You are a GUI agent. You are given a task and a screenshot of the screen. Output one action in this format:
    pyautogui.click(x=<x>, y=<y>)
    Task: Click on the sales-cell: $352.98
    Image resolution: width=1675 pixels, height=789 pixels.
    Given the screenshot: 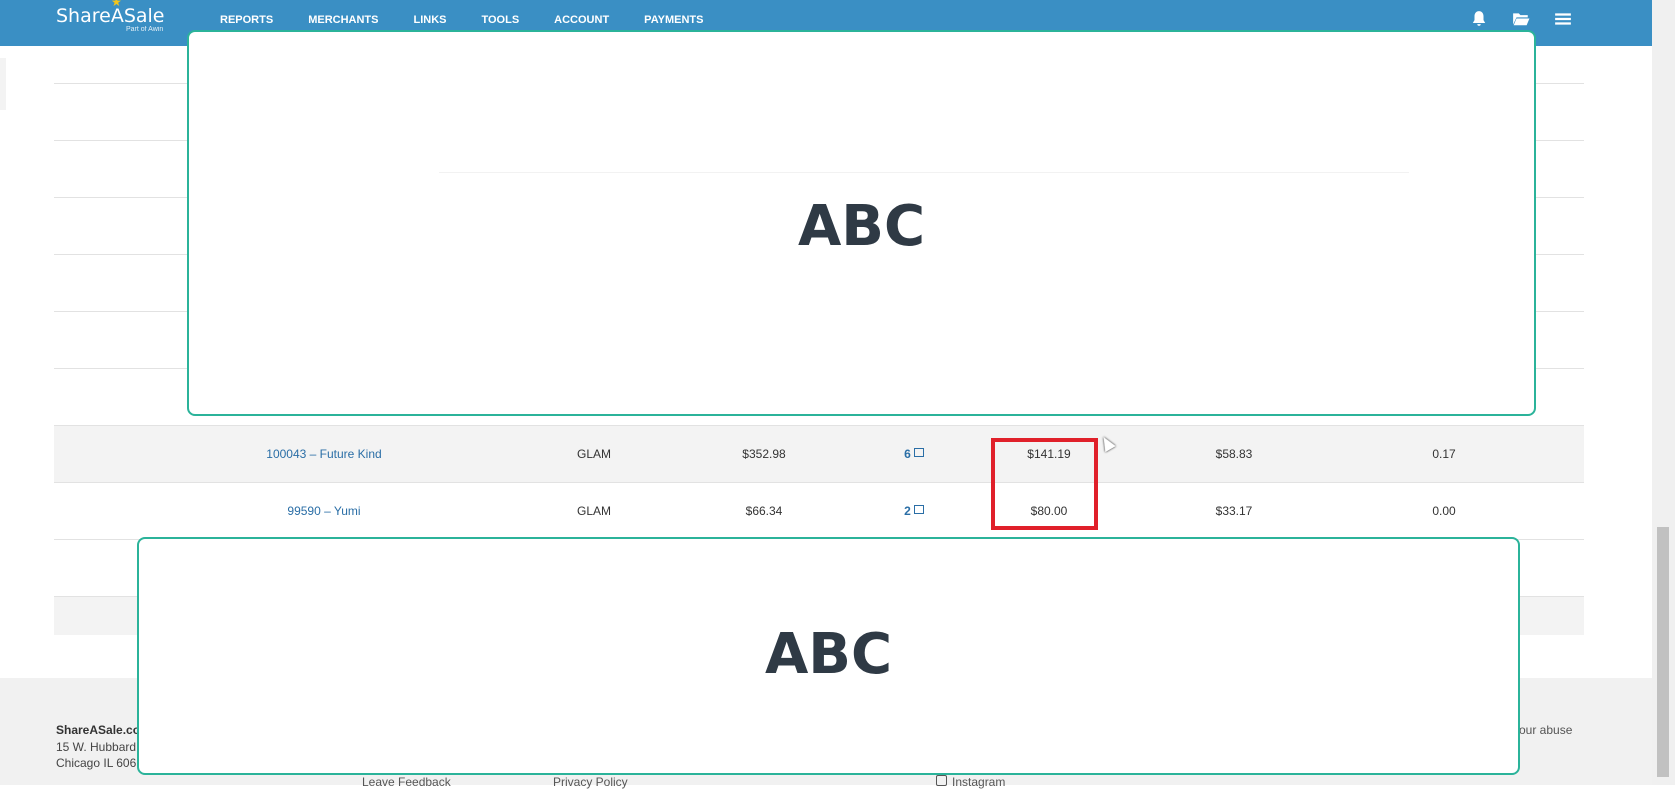 What is the action you would take?
    pyautogui.click(x=764, y=454)
    